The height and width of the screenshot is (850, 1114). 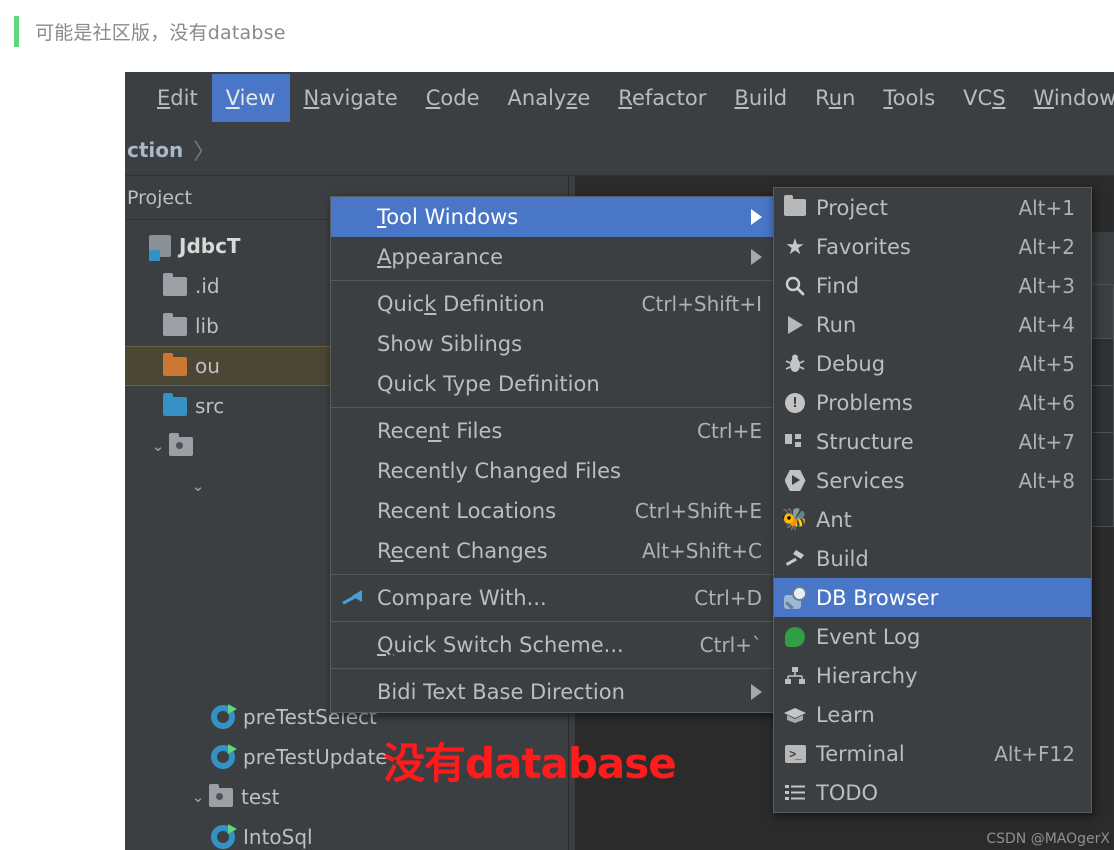 I want to click on play-icon, so click(x=795, y=324).